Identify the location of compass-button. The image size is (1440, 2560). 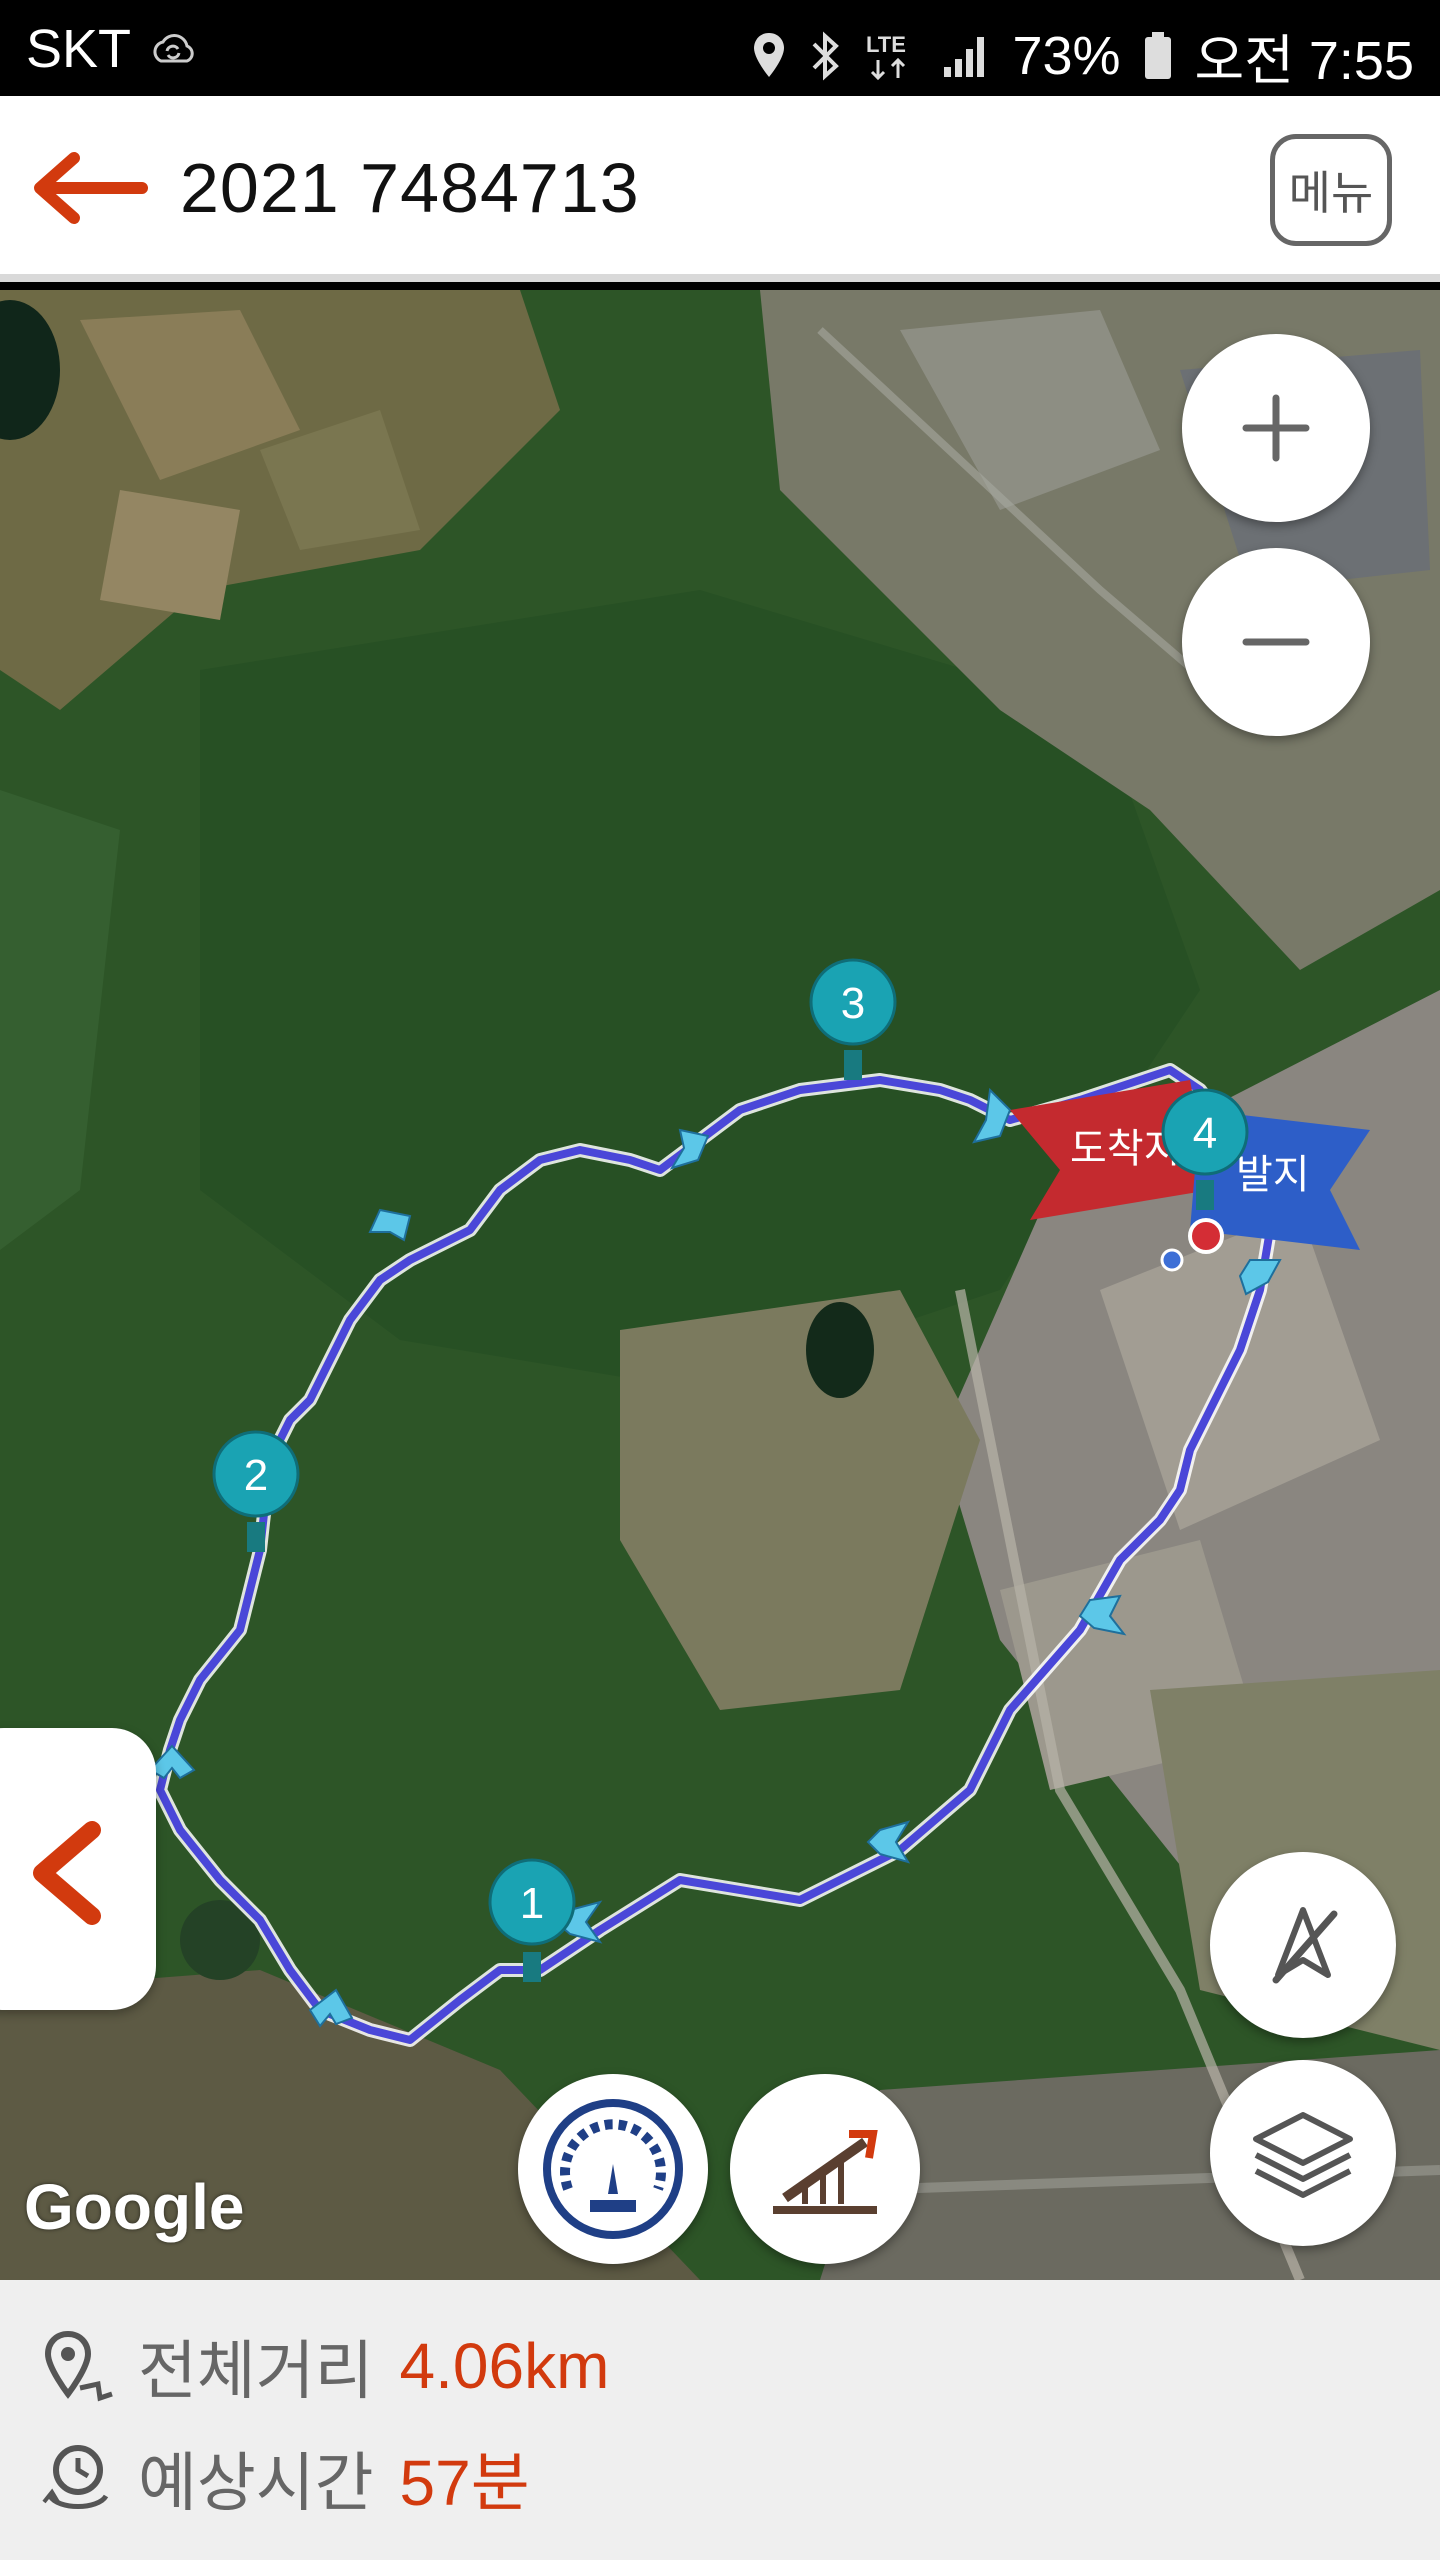
(1303, 1945).